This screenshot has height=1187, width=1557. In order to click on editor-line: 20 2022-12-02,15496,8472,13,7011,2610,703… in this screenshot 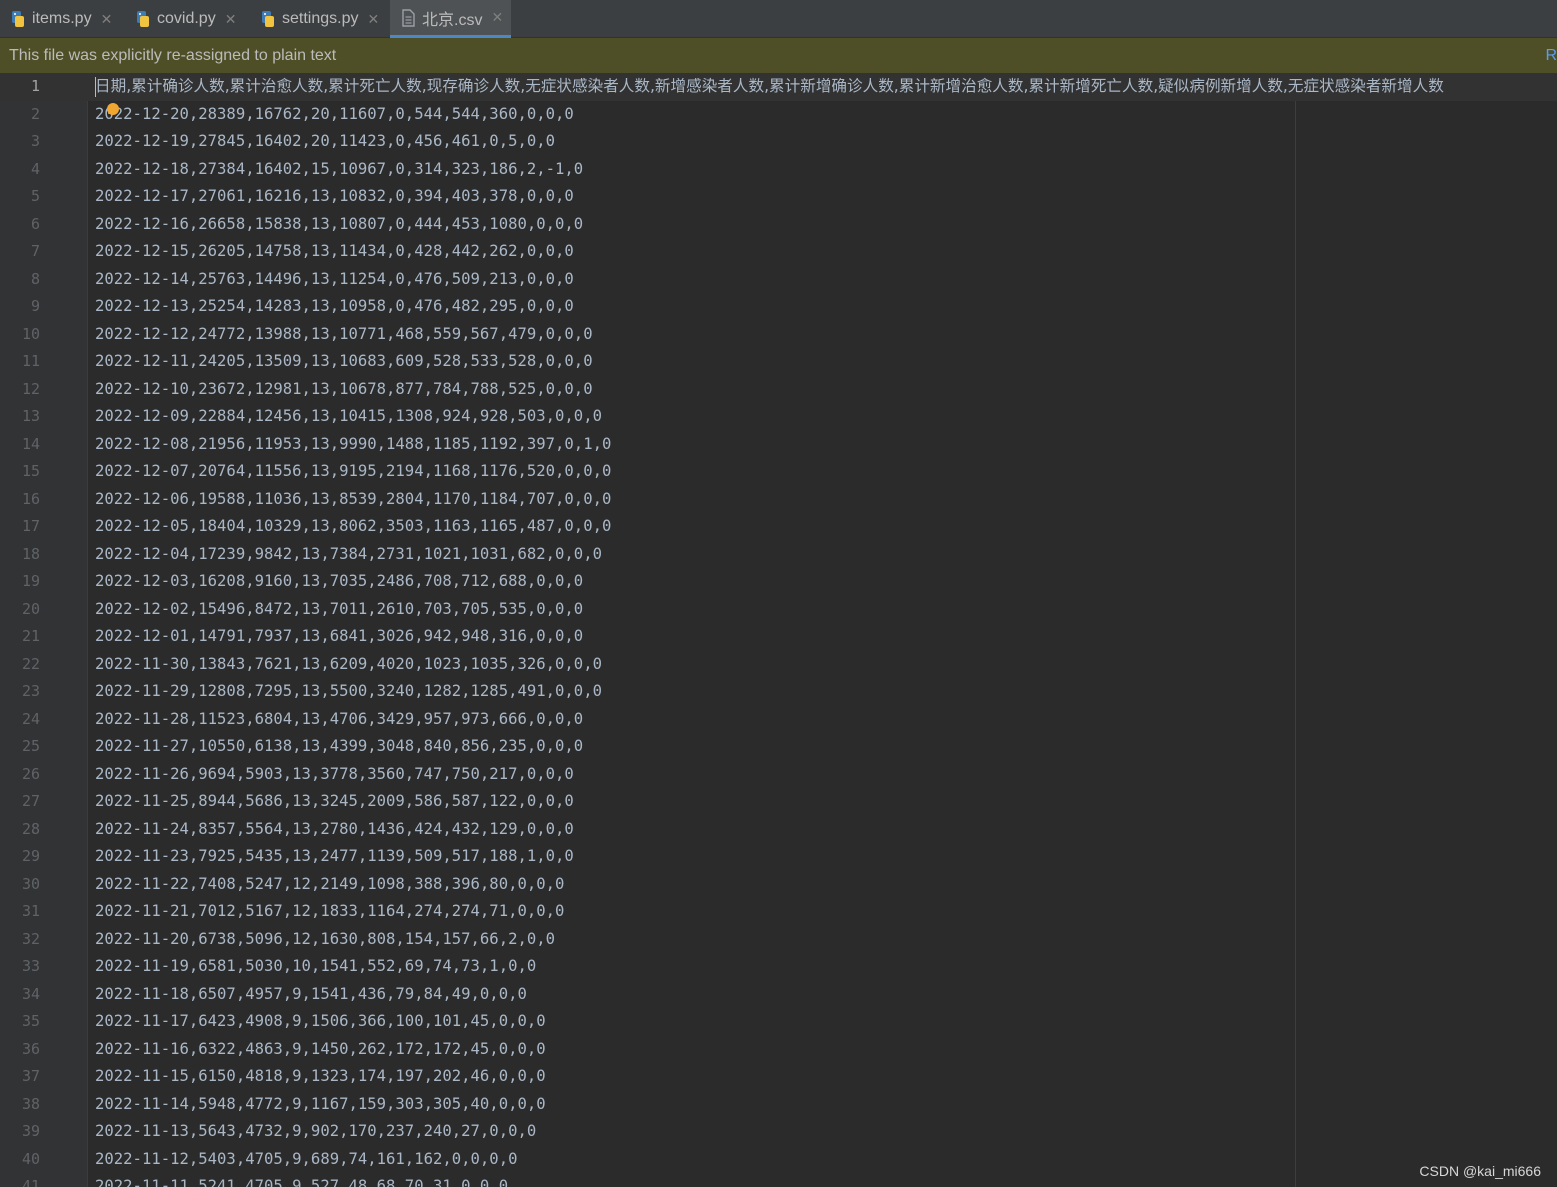, I will do `click(778, 610)`.